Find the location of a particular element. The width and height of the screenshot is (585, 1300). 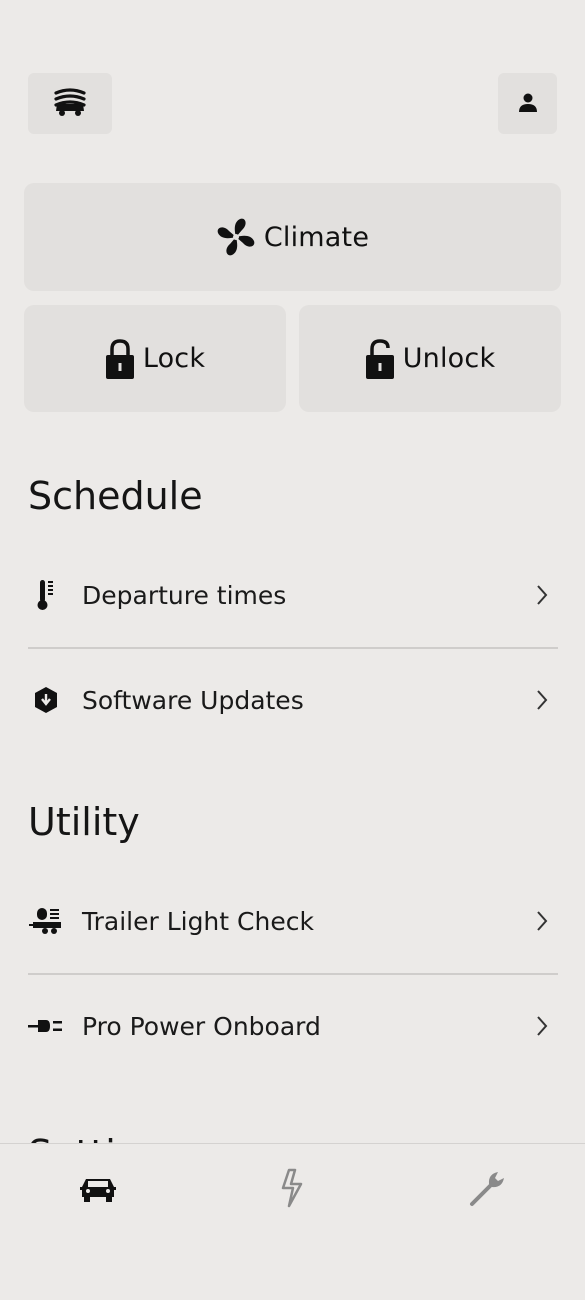

climate-button: Climate is located at coordinates (292, 237).